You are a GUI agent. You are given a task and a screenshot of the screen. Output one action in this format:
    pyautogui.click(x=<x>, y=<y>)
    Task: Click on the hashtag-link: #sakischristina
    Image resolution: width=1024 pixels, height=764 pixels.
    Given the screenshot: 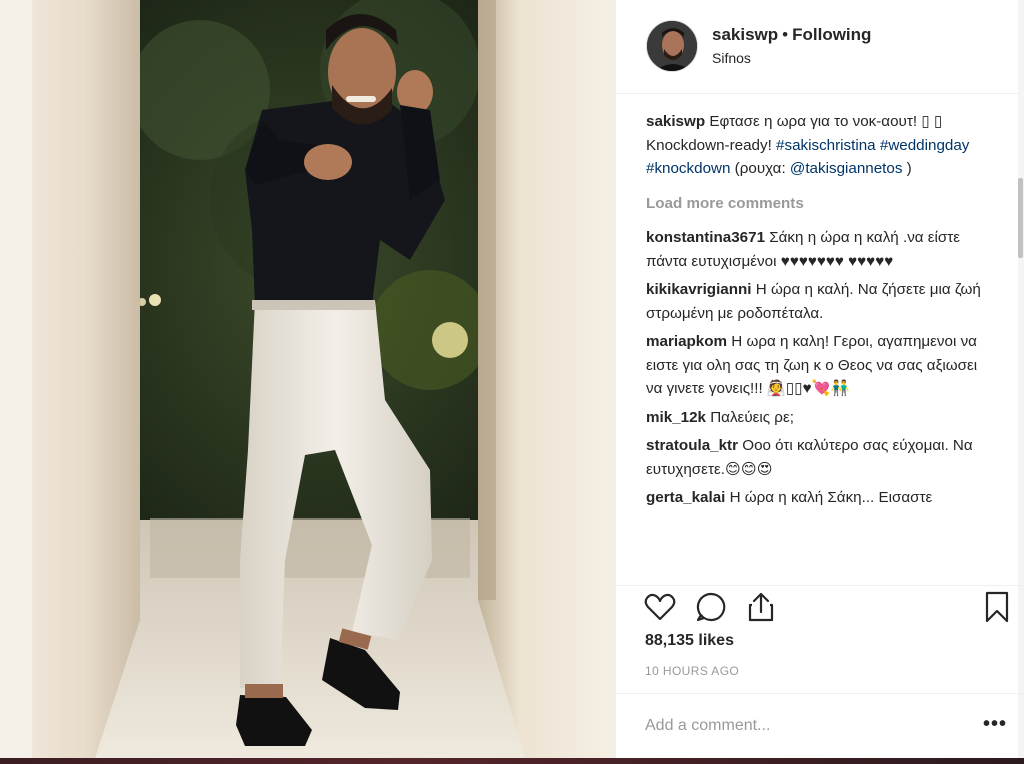 What is the action you would take?
    pyautogui.click(x=826, y=145)
    